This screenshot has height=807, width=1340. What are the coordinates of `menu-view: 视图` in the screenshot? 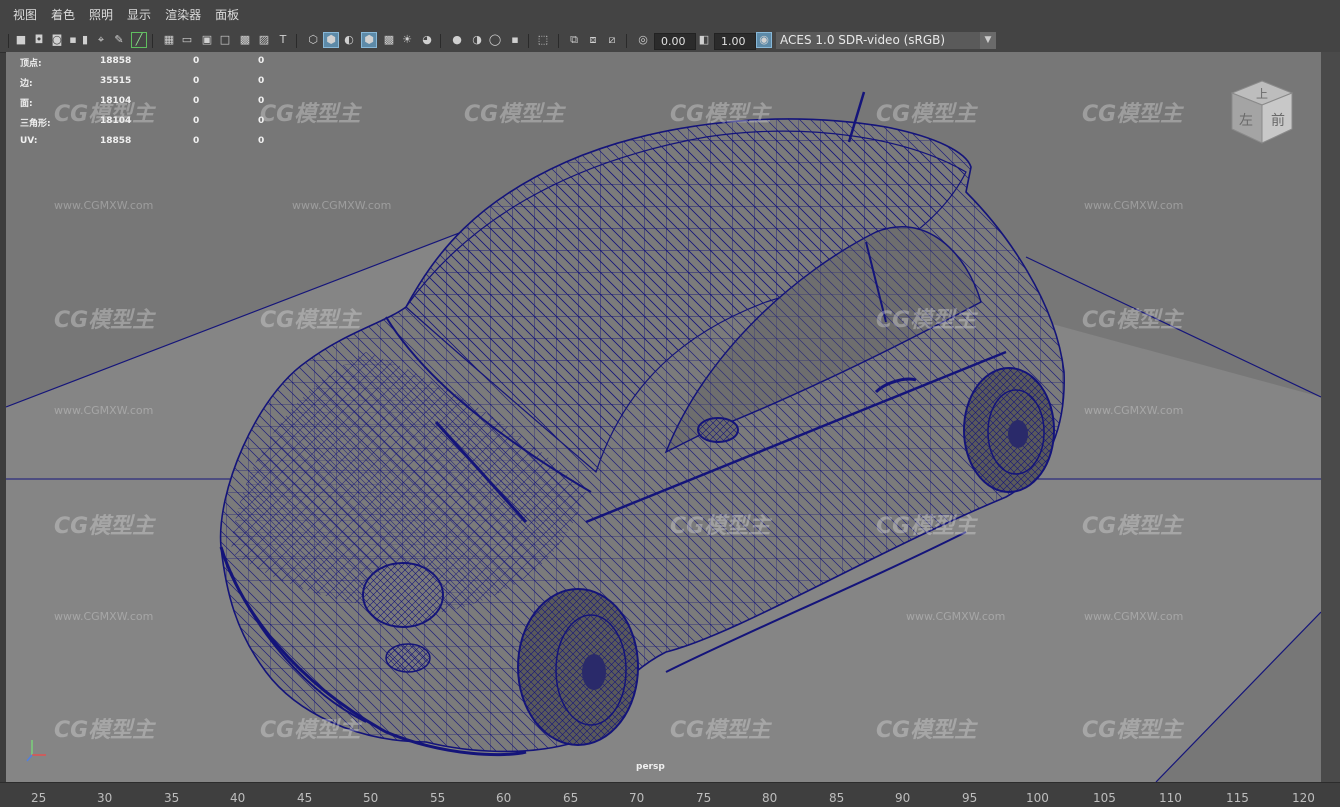 It's located at (25, 15).